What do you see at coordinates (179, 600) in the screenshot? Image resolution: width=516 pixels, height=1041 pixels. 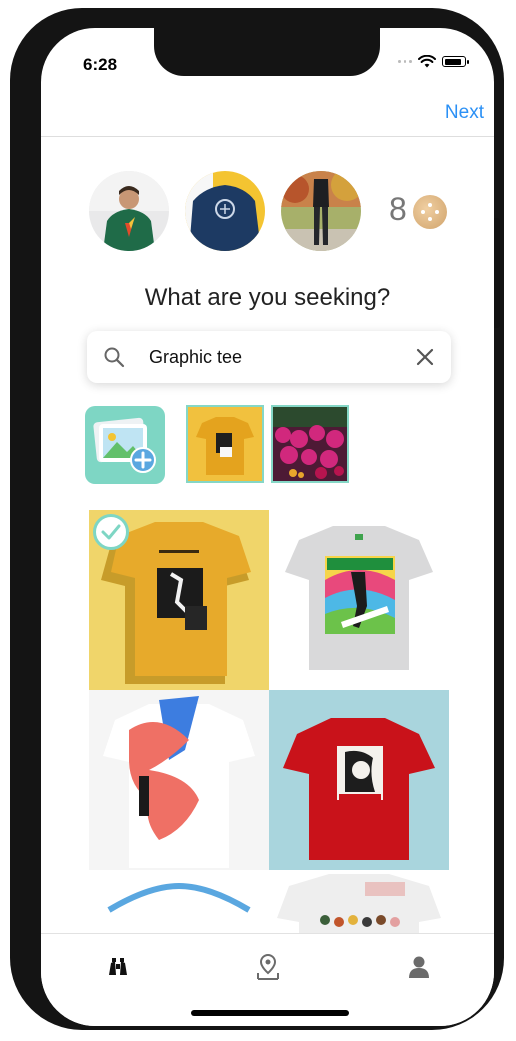 I see `result-yellow-tee` at bounding box center [179, 600].